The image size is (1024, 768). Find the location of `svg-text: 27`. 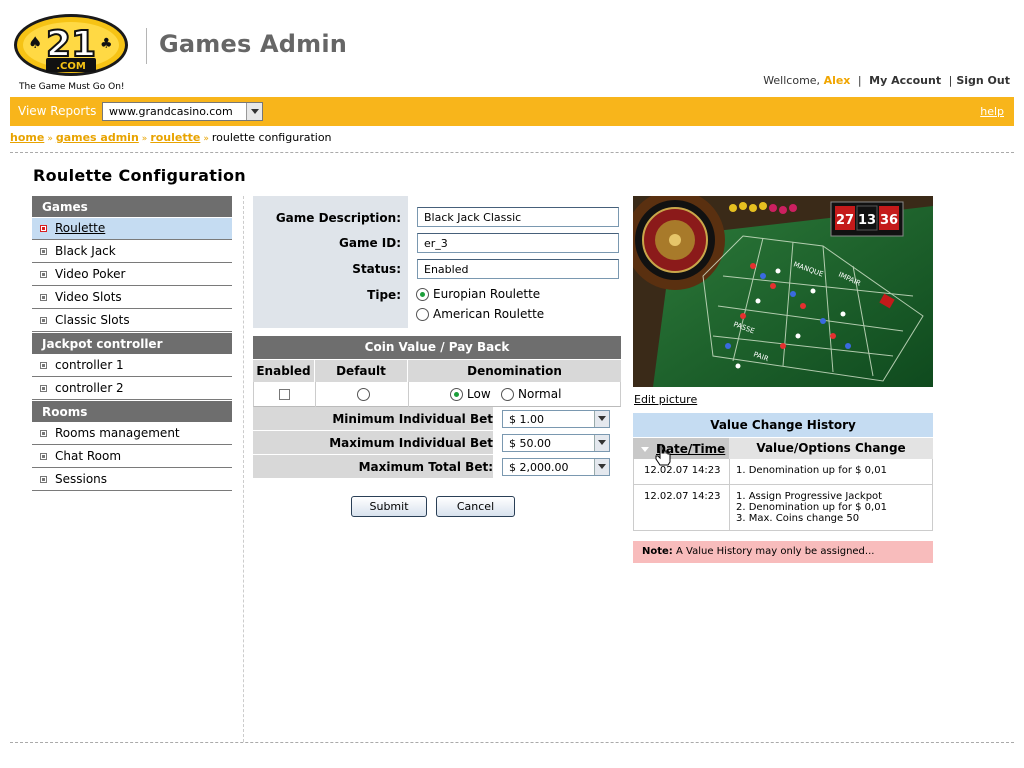

svg-text: 27 is located at coordinates (845, 220).